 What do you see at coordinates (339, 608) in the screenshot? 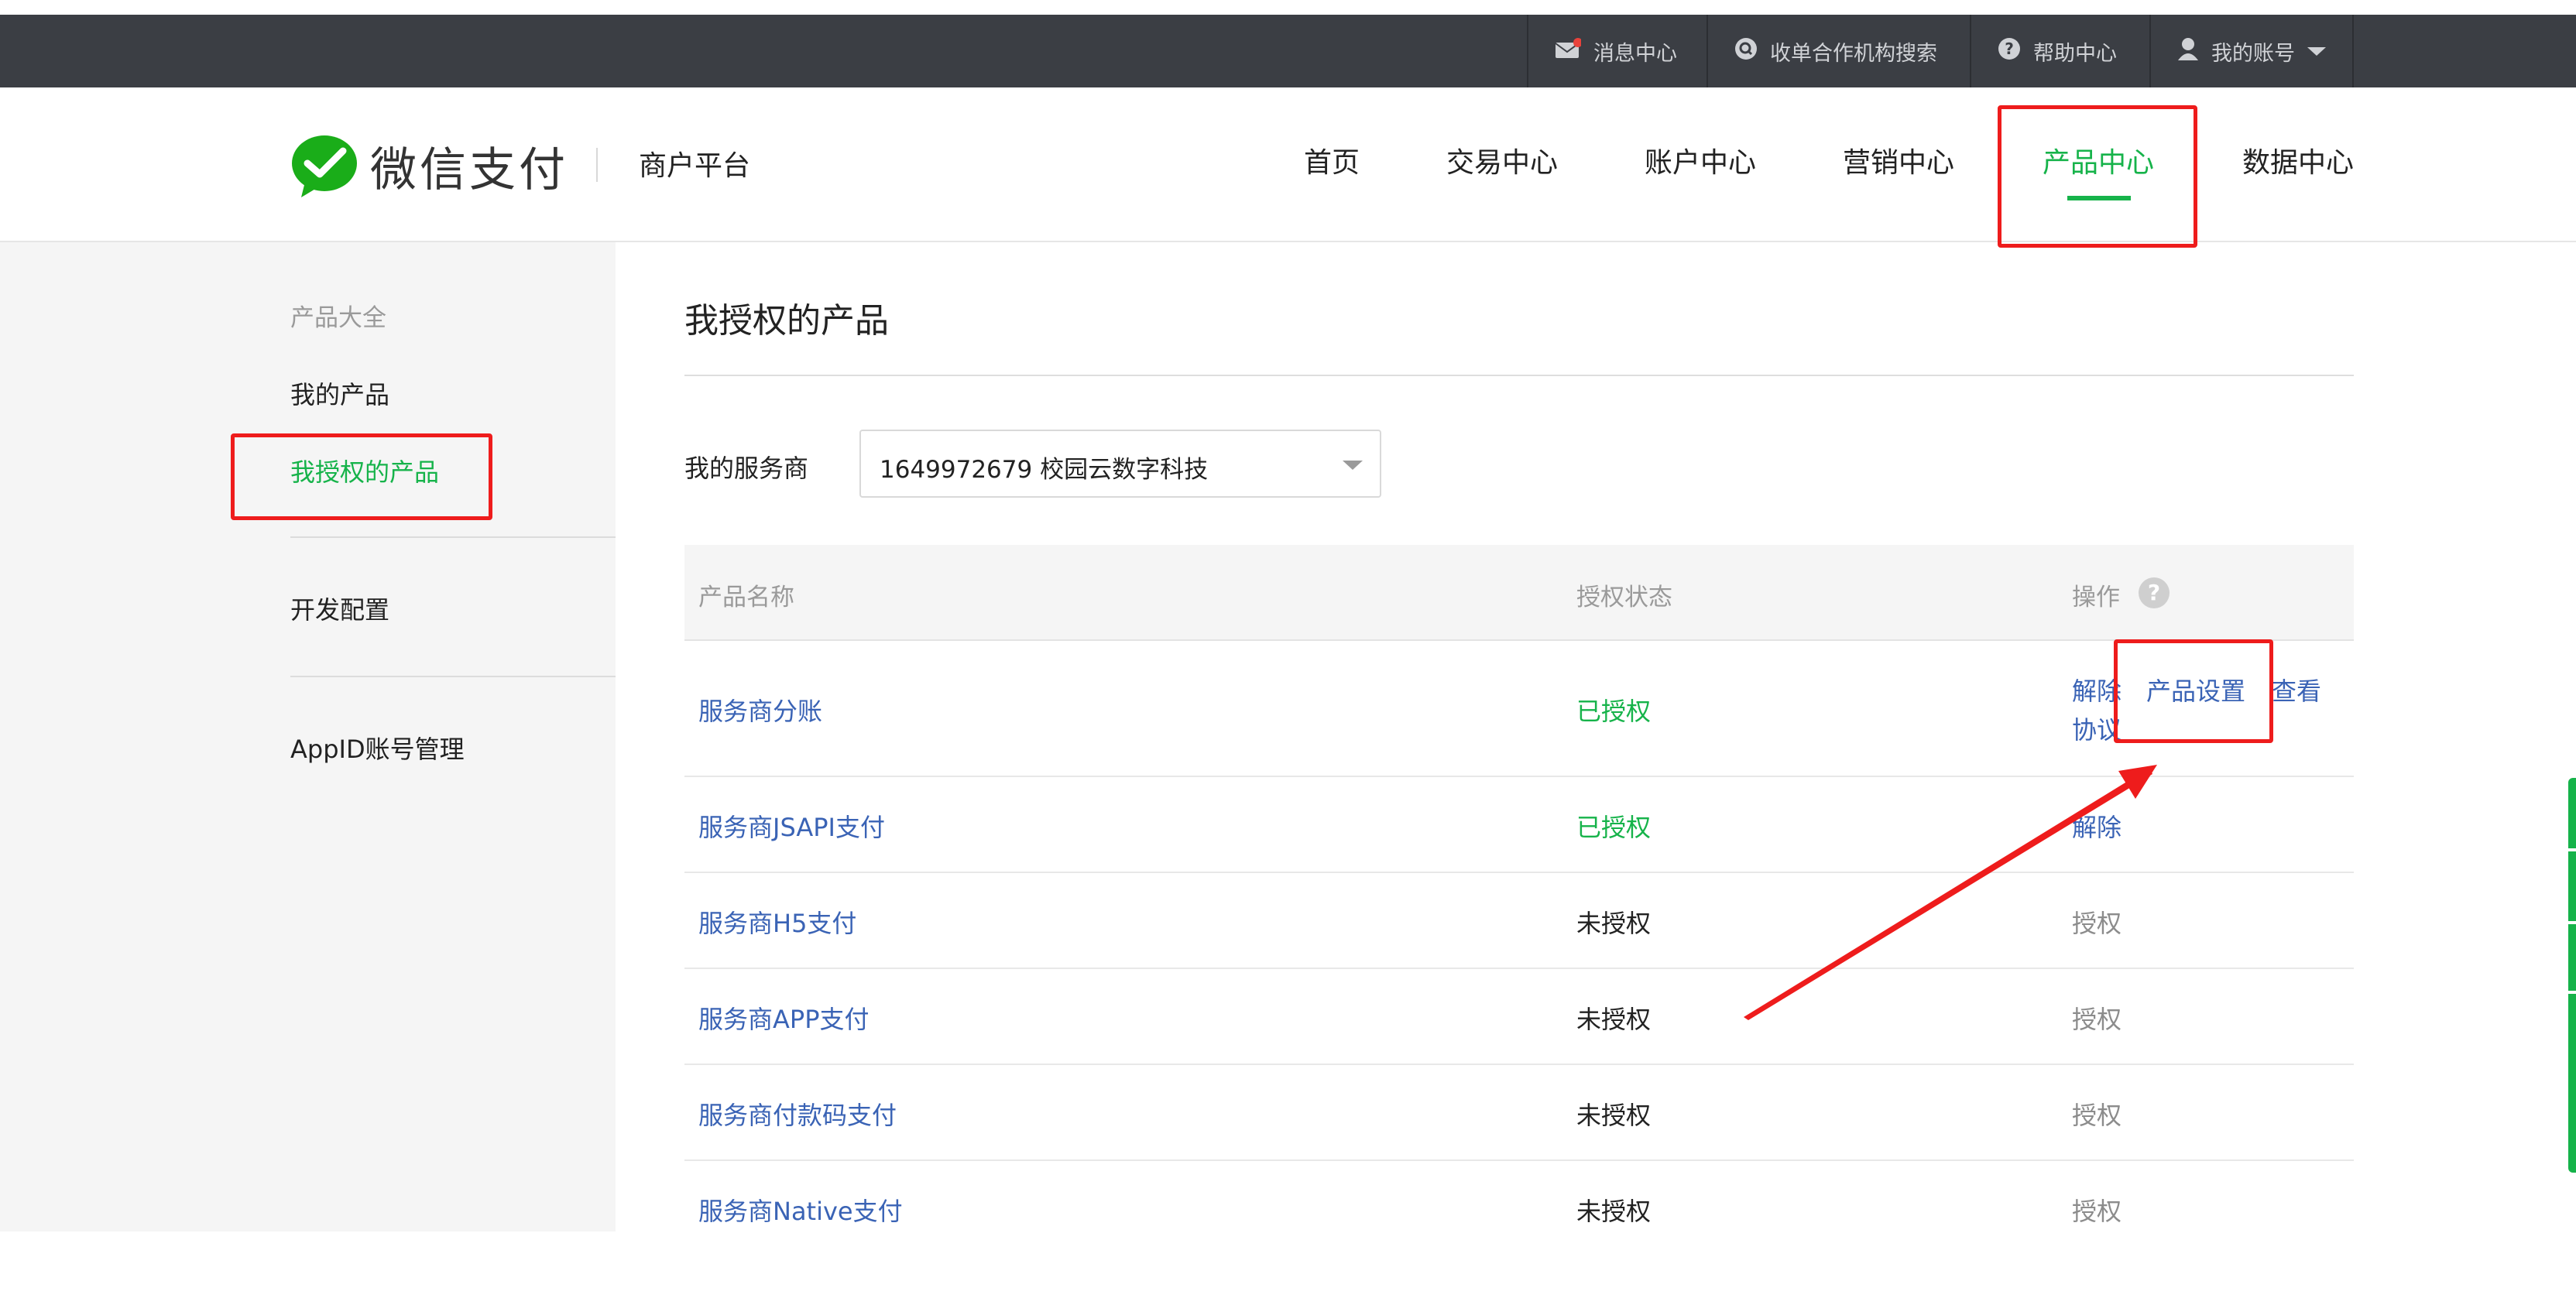
I see `sidebar-item-dev-config: 开发配置` at bounding box center [339, 608].